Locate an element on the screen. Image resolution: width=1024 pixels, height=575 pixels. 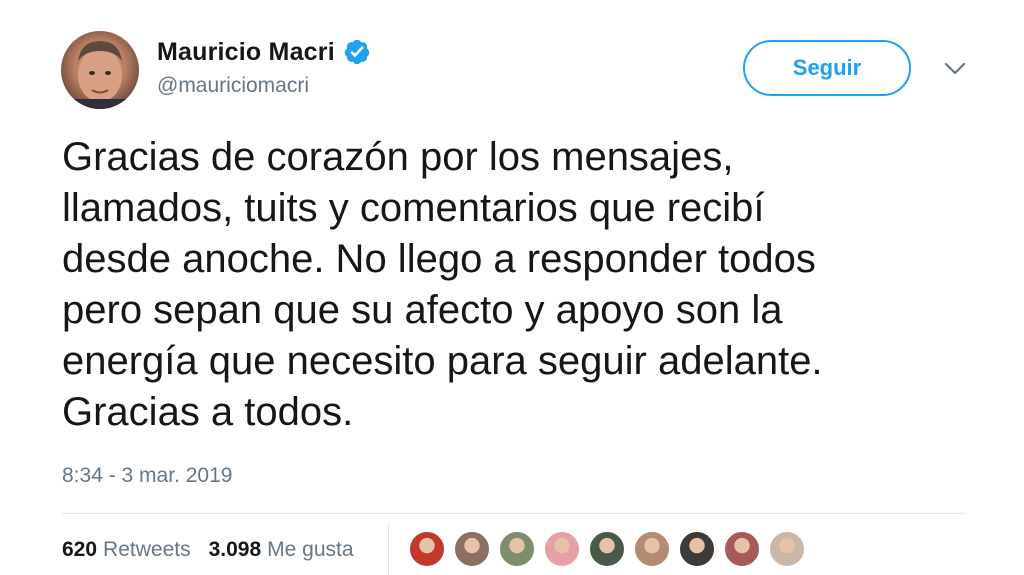
face-portrait-icon is located at coordinates (100, 75).